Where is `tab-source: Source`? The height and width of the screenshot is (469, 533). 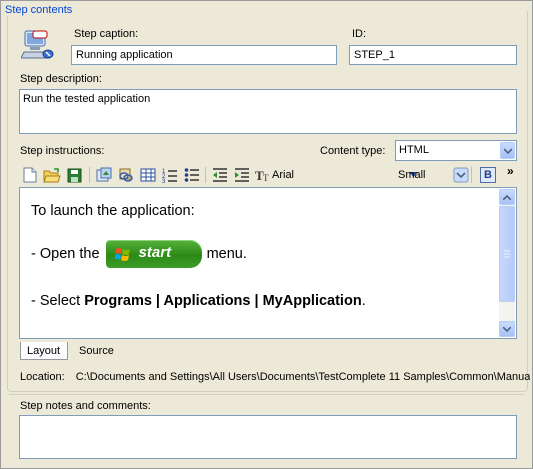 tab-source: Source is located at coordinates (96, 351).